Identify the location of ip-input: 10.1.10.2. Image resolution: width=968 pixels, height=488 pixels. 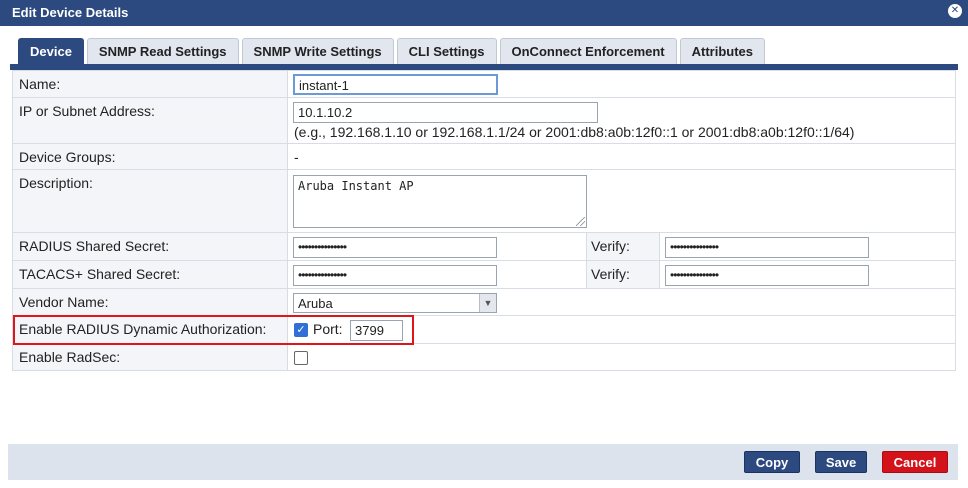
(445, 112).